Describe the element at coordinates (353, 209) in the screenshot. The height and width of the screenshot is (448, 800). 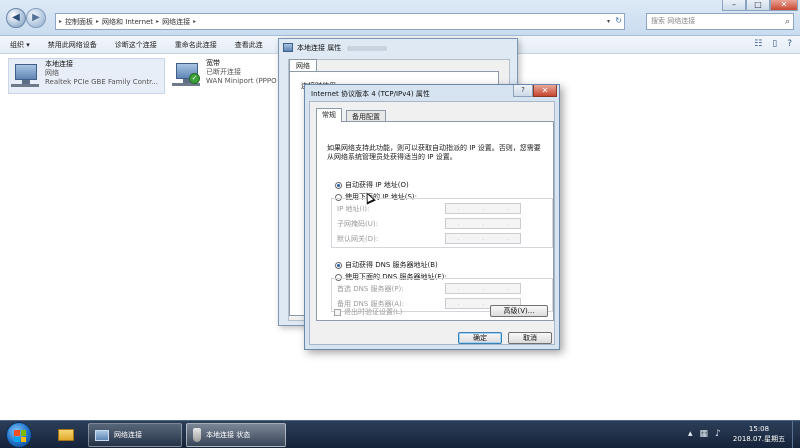
I see `ip-address-label: IP 地址(I):` at that location.